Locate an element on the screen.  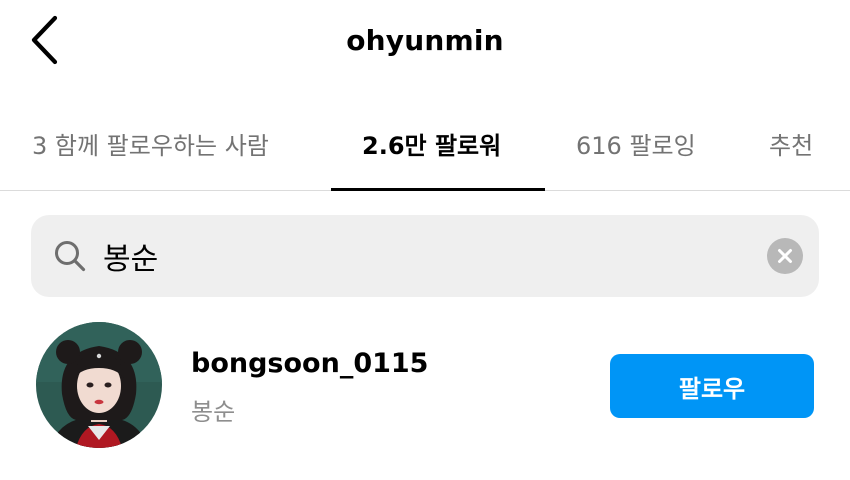
tab-label: 추천 is located at coordinates (791, 146).